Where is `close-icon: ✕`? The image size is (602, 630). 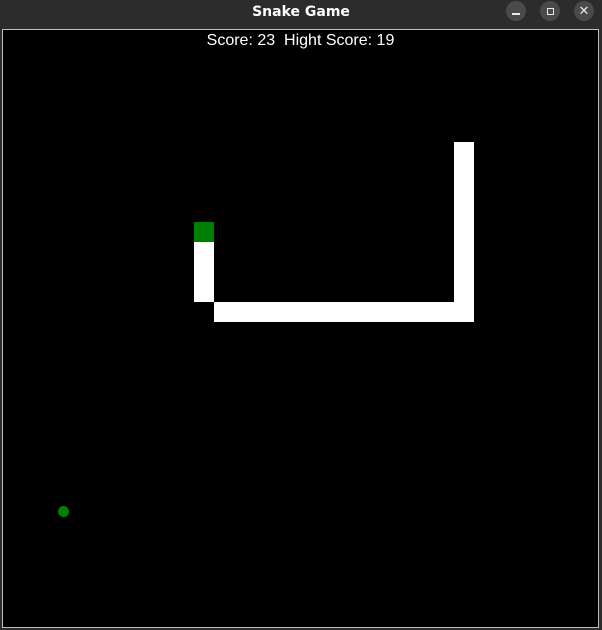
close-icon: ✕ is located at coordinates (584, 11).